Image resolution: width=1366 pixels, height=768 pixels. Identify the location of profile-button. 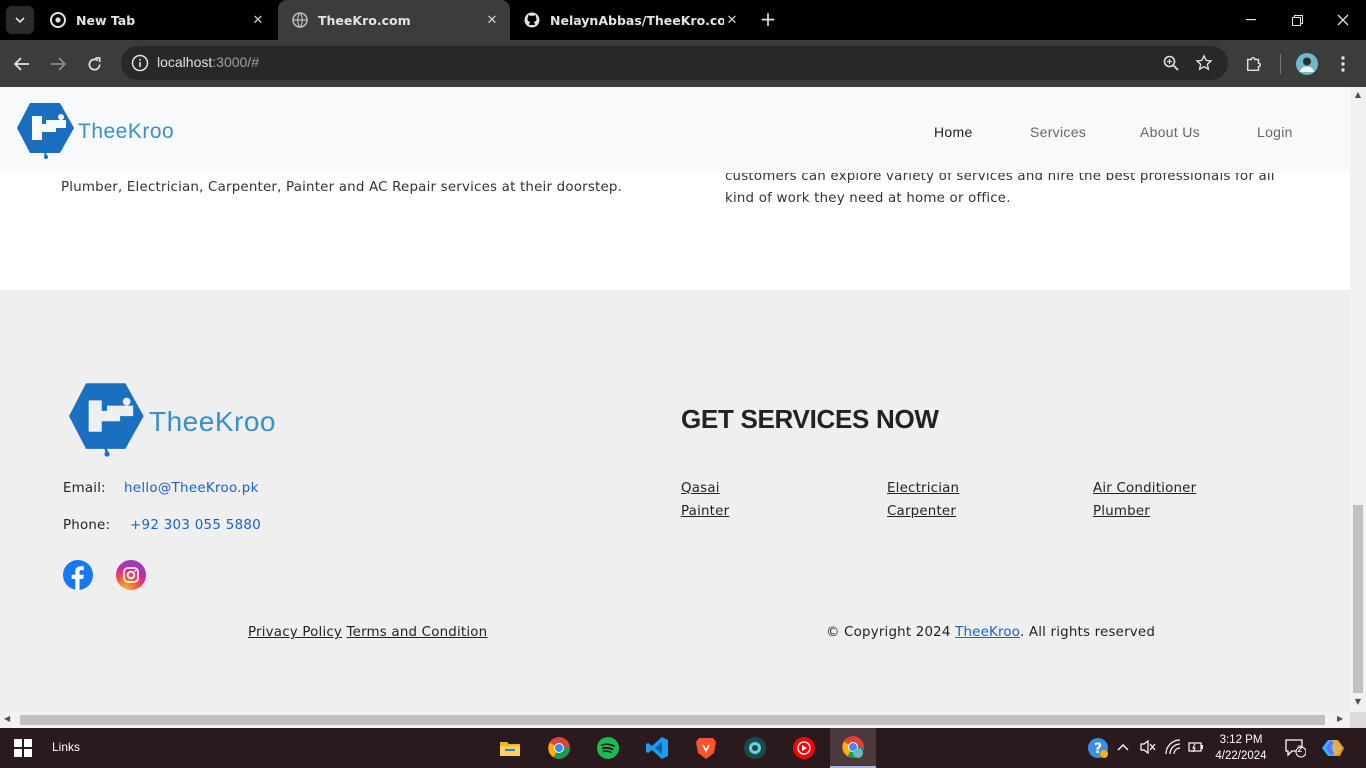
(1307, 64).